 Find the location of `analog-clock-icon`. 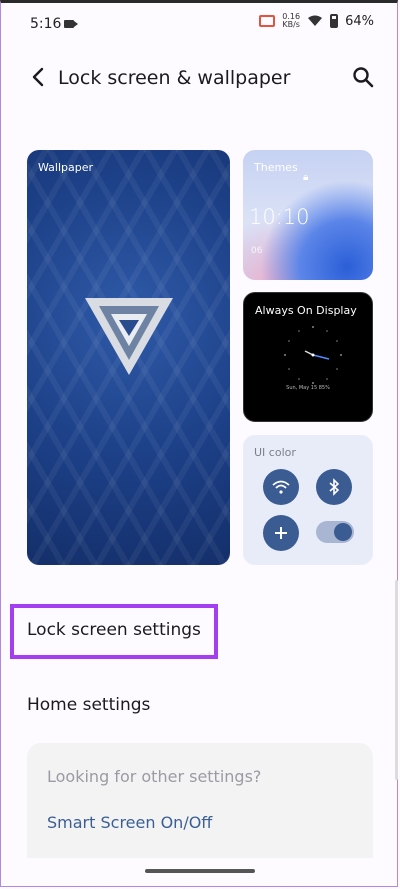

analog-clock-icon is located at coordinates (313, 355).